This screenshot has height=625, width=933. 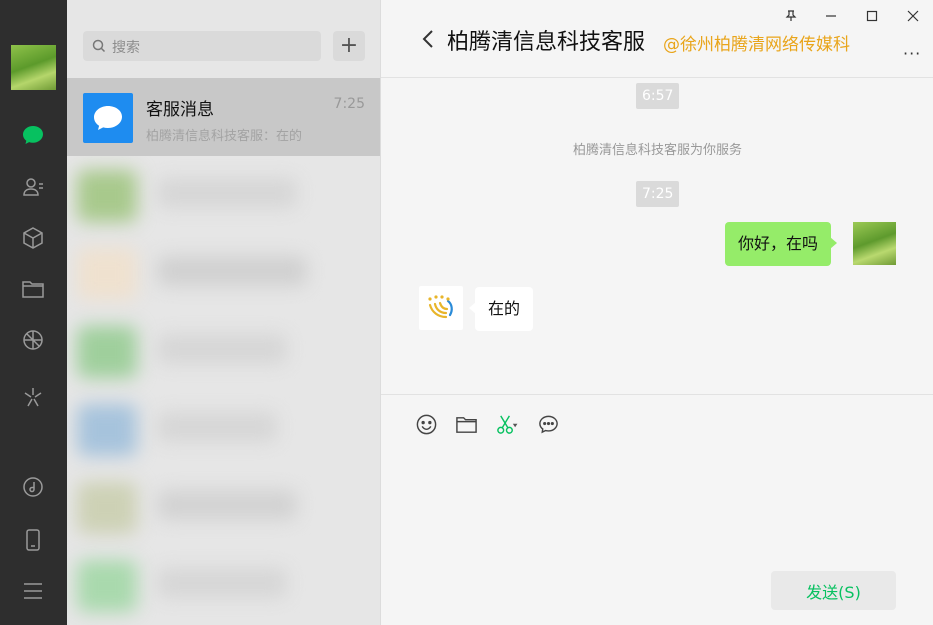 What do you see at coordinates (33, 340) in the screenshot?
I see `moments-icon` at bounding box center [33, 340].